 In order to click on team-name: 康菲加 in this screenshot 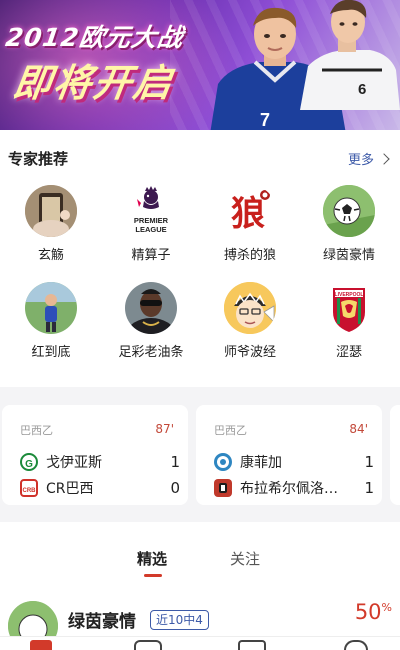, I will do `click(261, 463)`.